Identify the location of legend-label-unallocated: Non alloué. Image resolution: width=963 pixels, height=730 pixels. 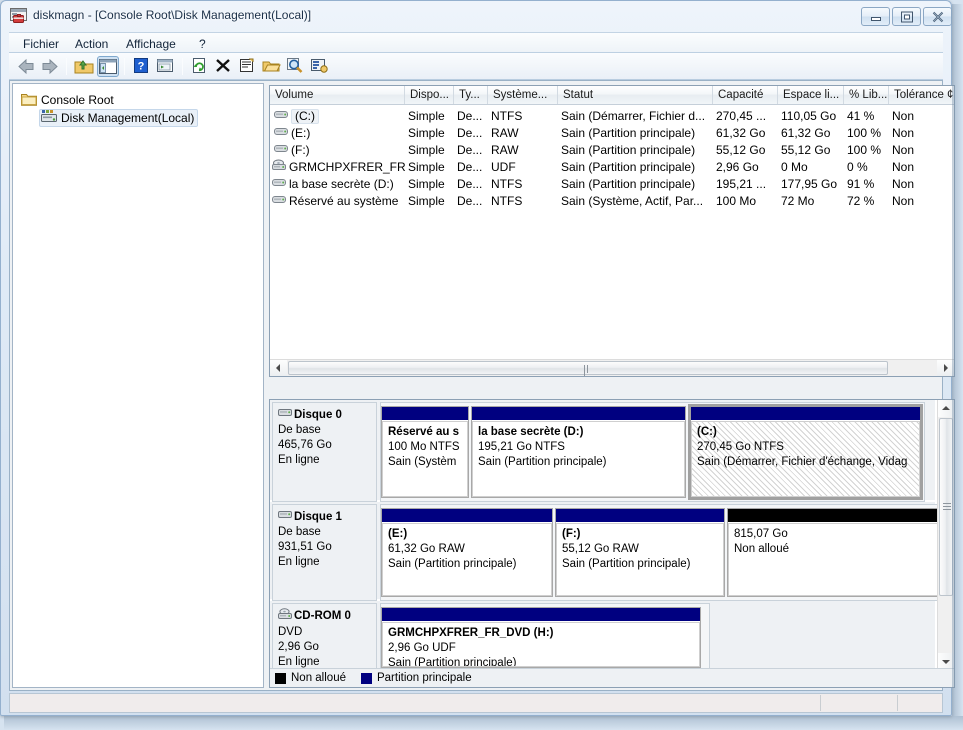
(318, 678).